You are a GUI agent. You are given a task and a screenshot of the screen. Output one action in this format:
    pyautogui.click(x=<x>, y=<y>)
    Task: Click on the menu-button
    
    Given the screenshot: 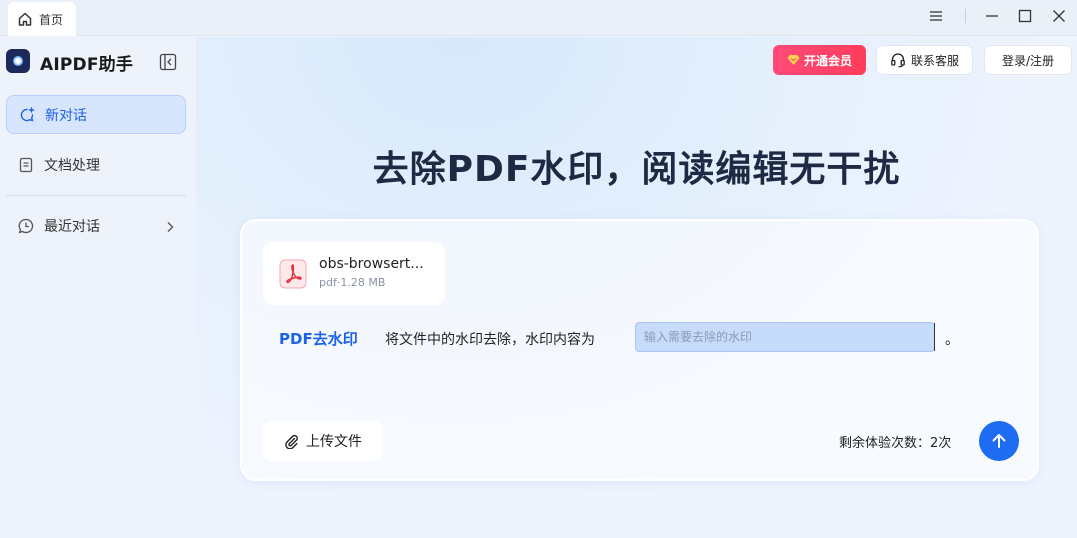 What is the action you would take?
    pyautogui.click(x=936, y=16)
    